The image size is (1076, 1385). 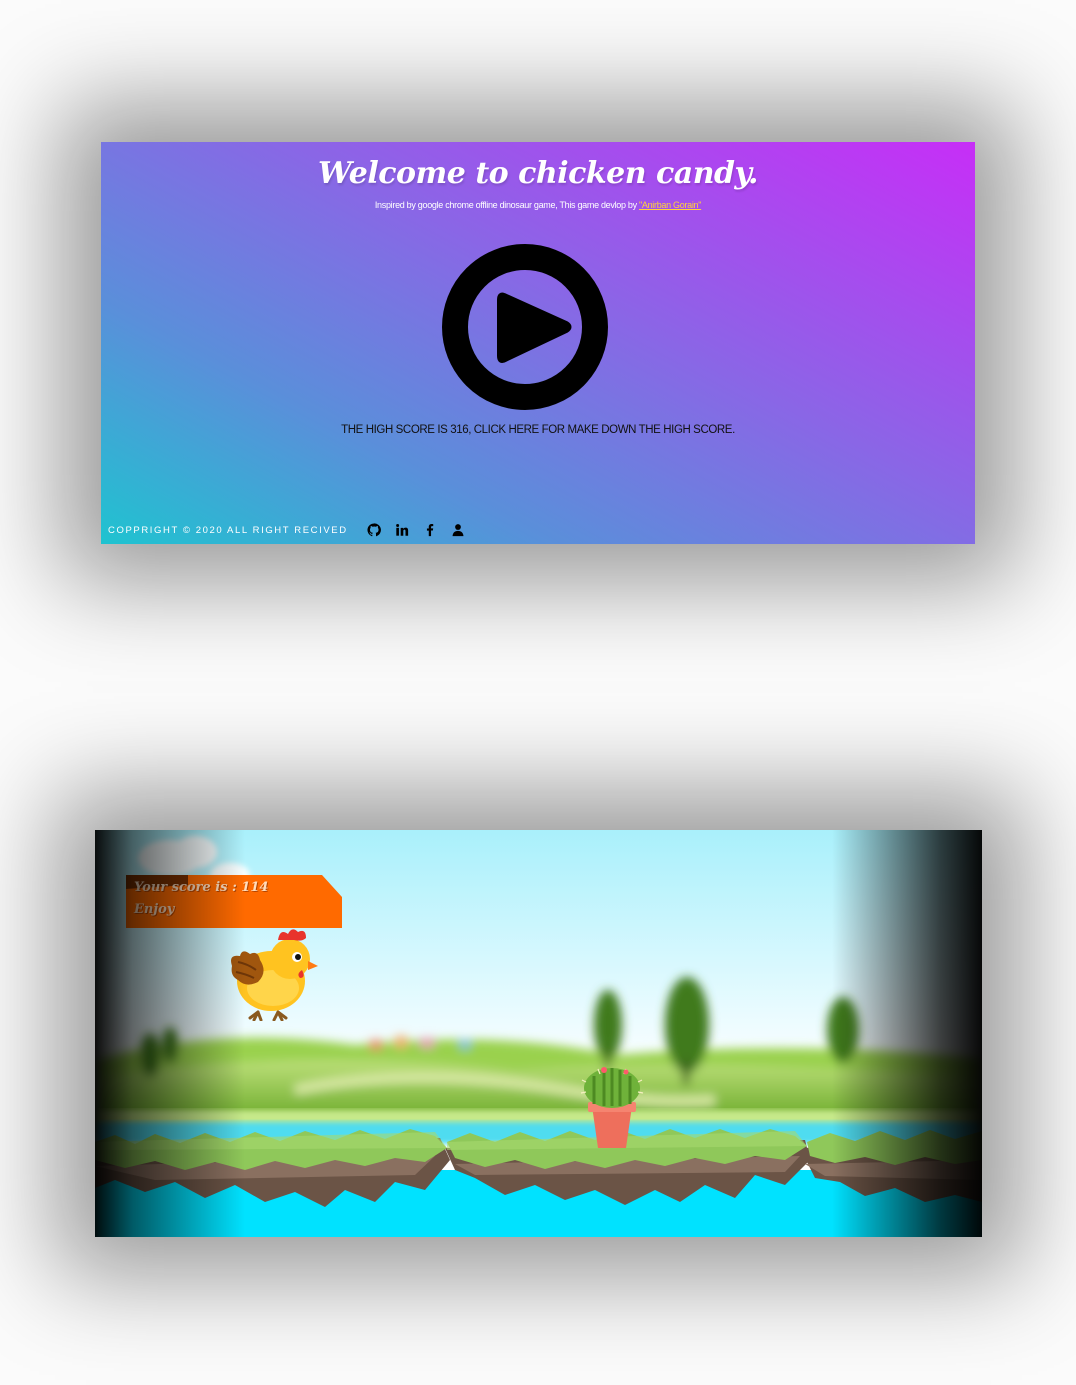 What do you see at coordinates (201, 899) in the screenshot?
I see `score-display: Your score is : 114 Enjoy` at bounding box center [201, 899].